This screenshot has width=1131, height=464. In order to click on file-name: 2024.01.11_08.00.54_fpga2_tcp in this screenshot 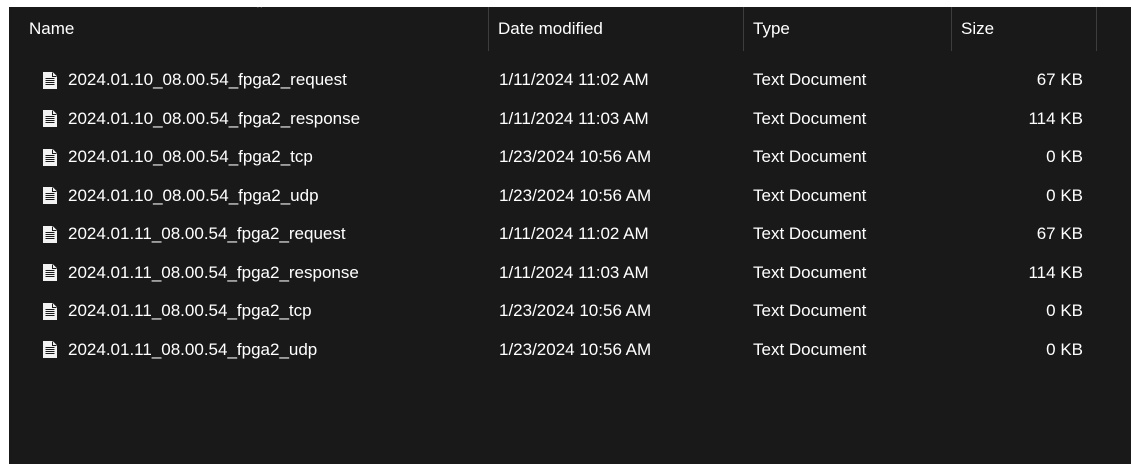, I will do `click(190, 310)`.